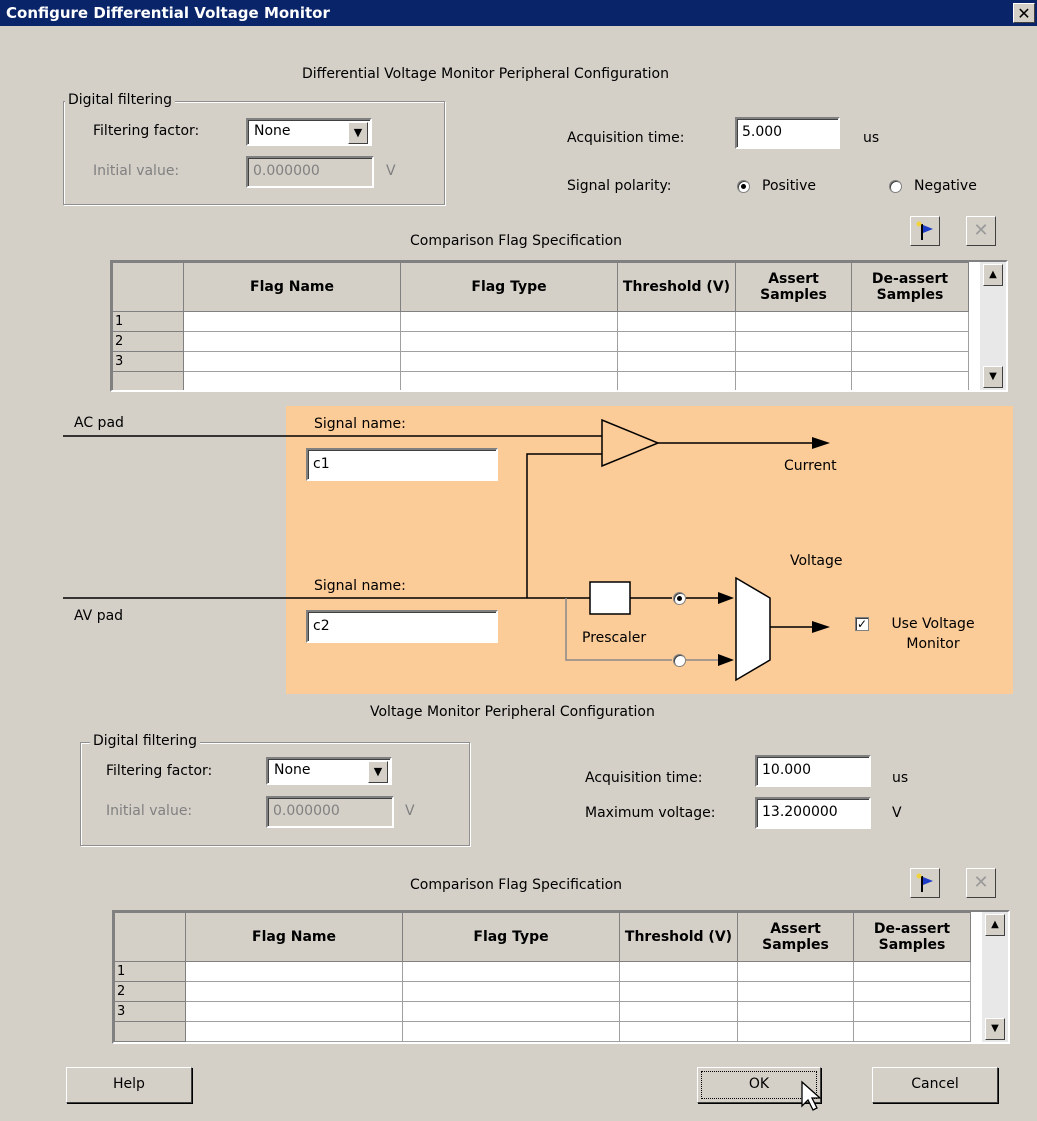  I want to click on vm-delete-flag-button: ✕, so click(981, 883).